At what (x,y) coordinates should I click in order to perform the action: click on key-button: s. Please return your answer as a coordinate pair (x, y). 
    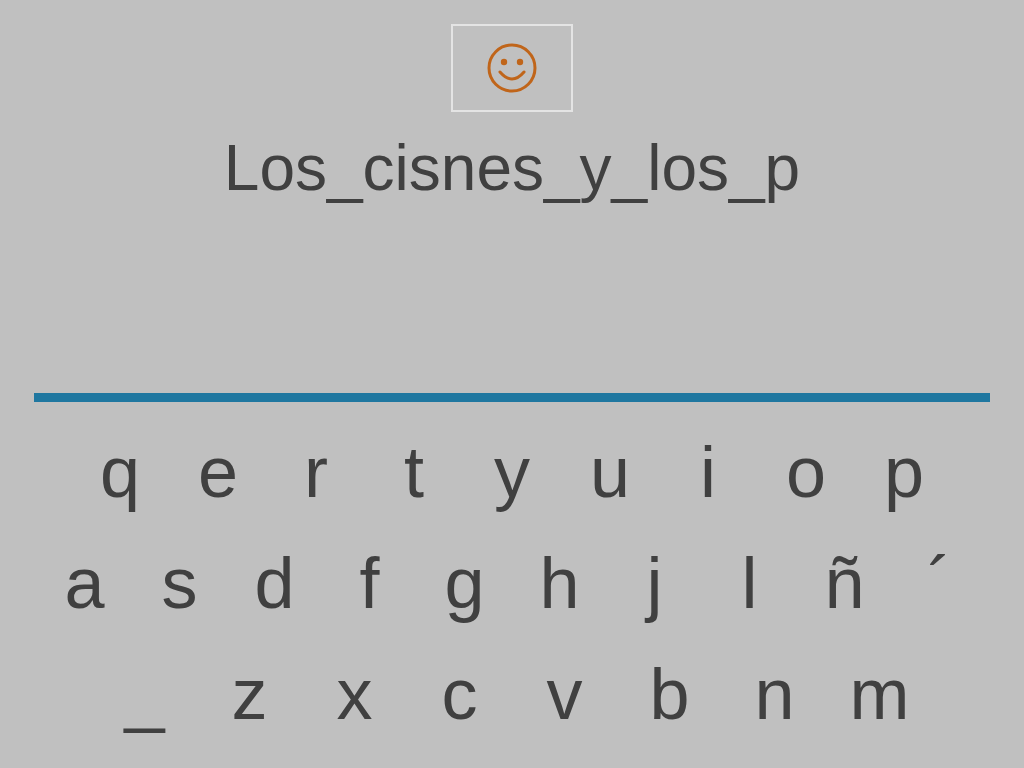
    Looking at the image, I should click on (179, 582).